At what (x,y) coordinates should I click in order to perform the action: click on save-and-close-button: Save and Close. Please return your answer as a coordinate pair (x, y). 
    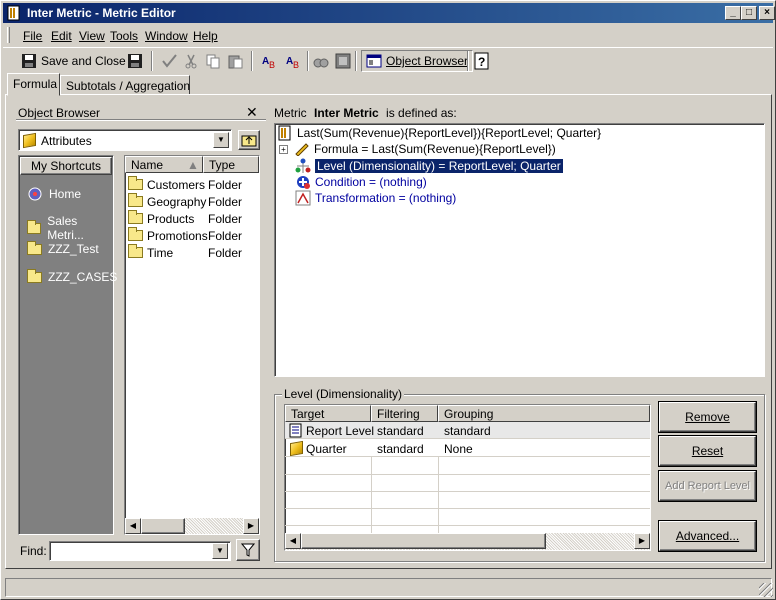
    Looking at the image, I should click on (73, 61).